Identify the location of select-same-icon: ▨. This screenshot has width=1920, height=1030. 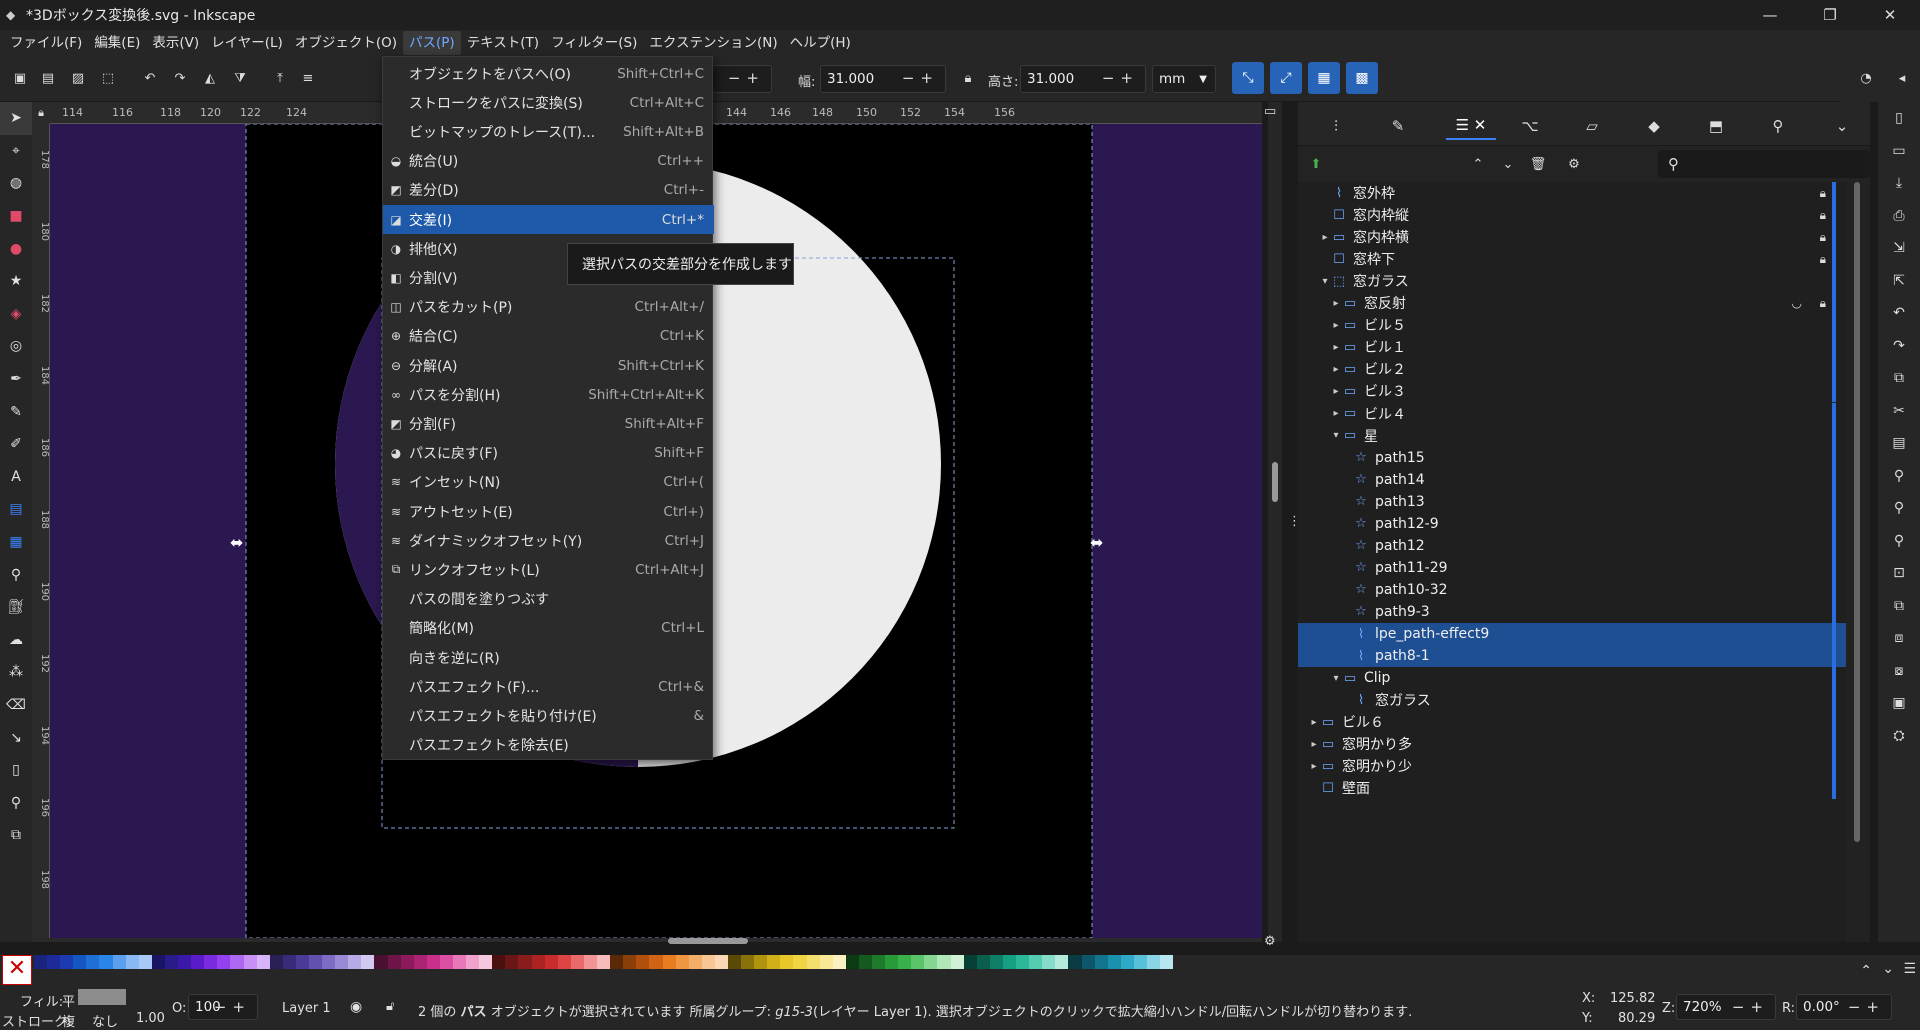
(78, 78).